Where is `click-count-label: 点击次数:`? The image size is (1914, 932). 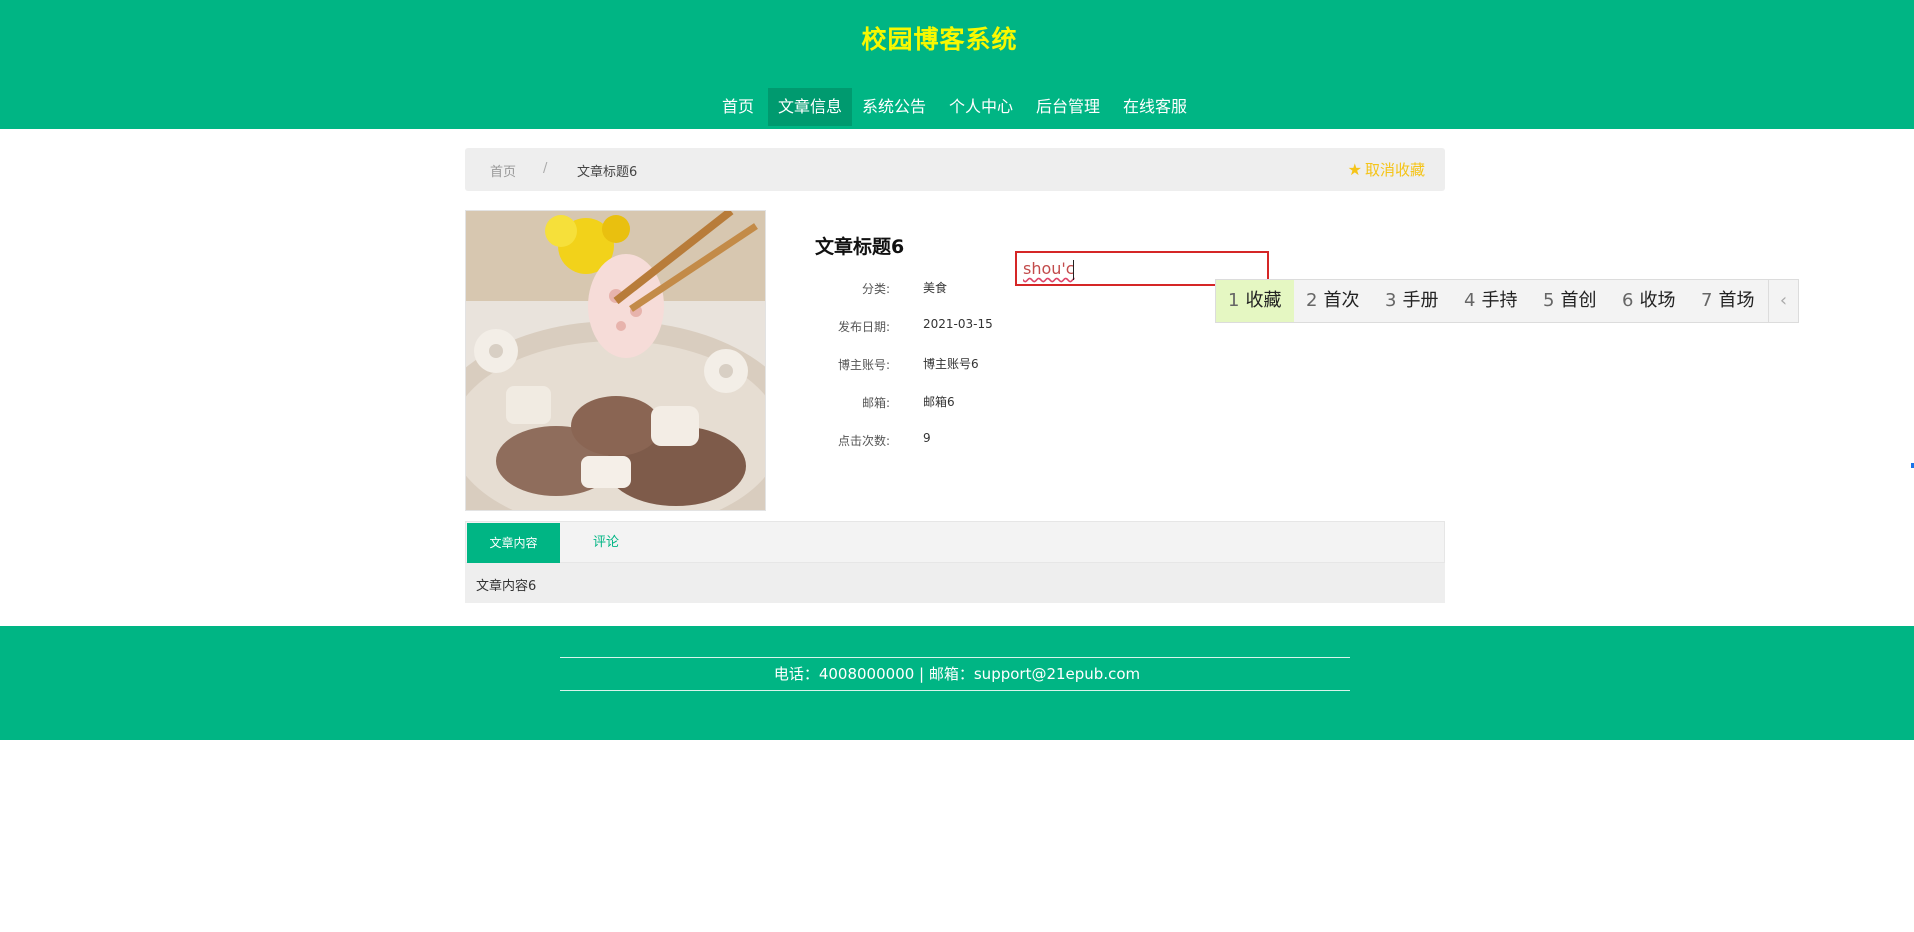
click-count-label: 点击次数: is located at coordinates (863, 441).